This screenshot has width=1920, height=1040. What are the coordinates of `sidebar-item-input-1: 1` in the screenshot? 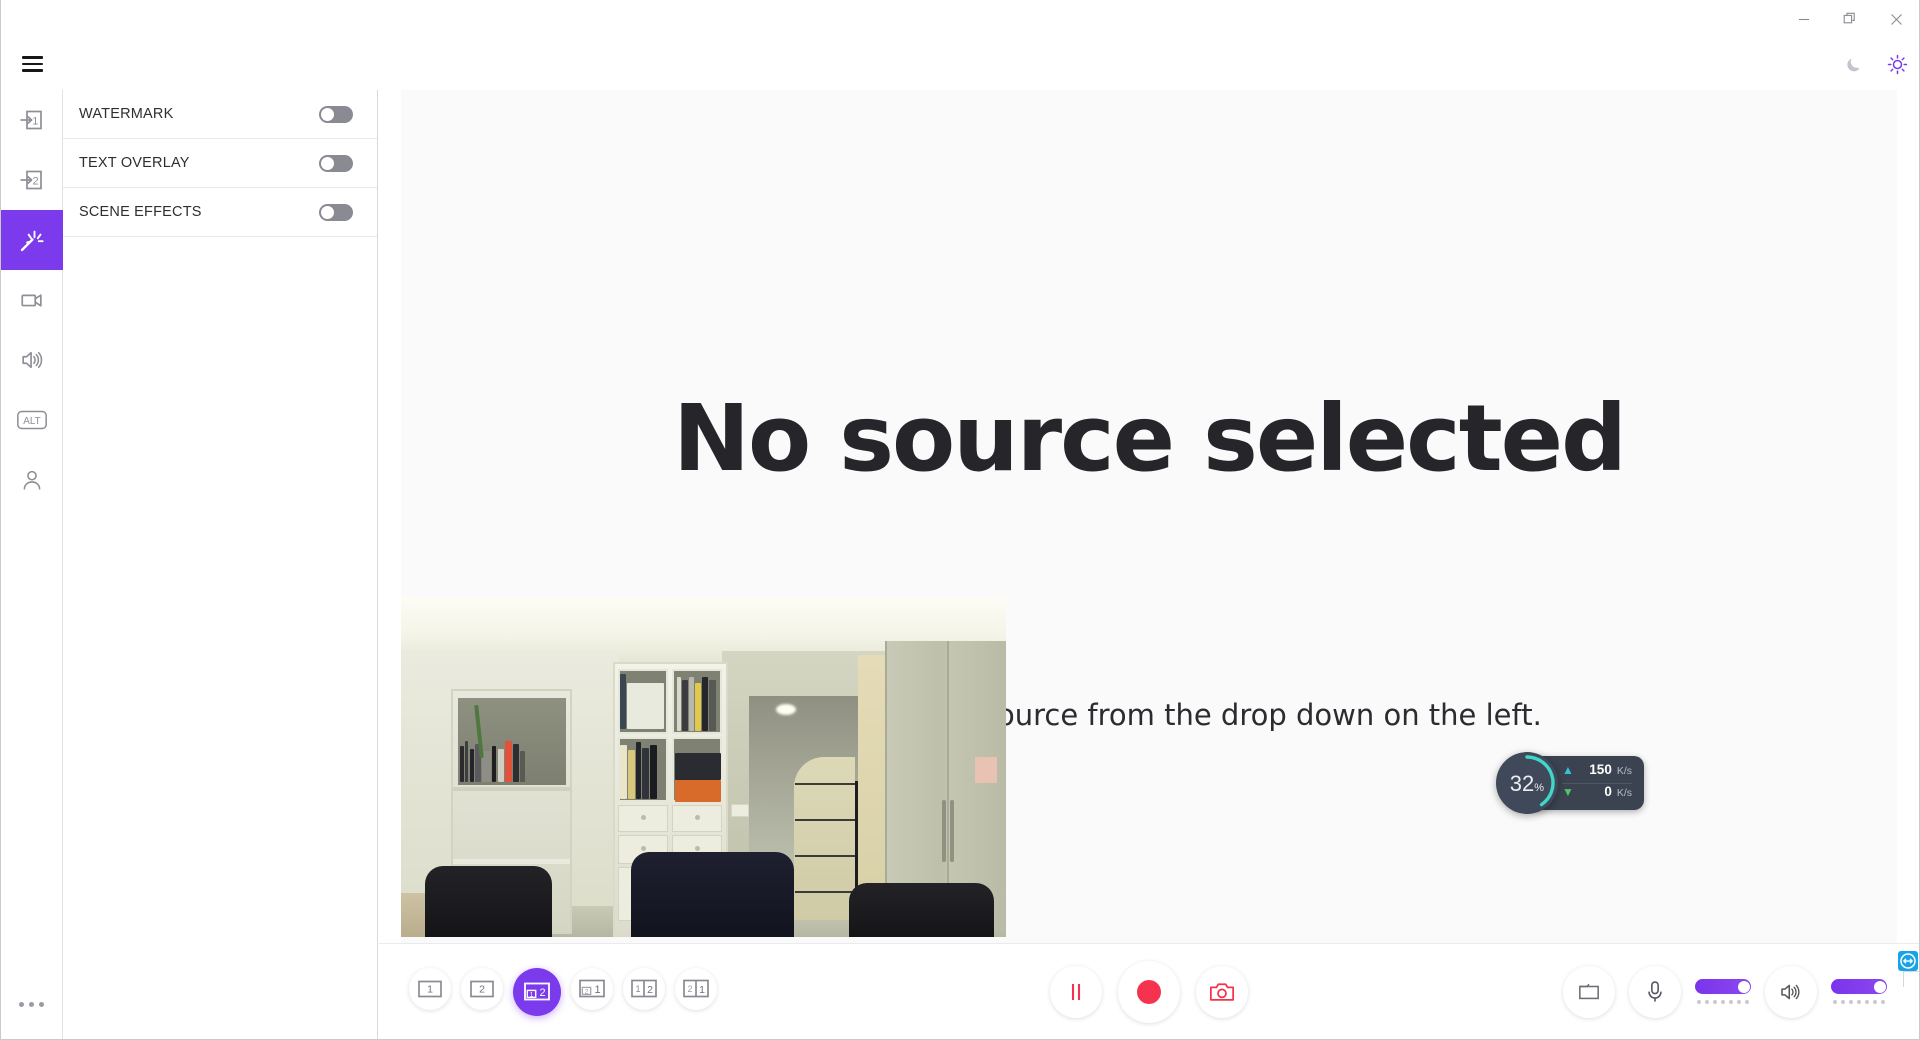 It's located at (32, 120).